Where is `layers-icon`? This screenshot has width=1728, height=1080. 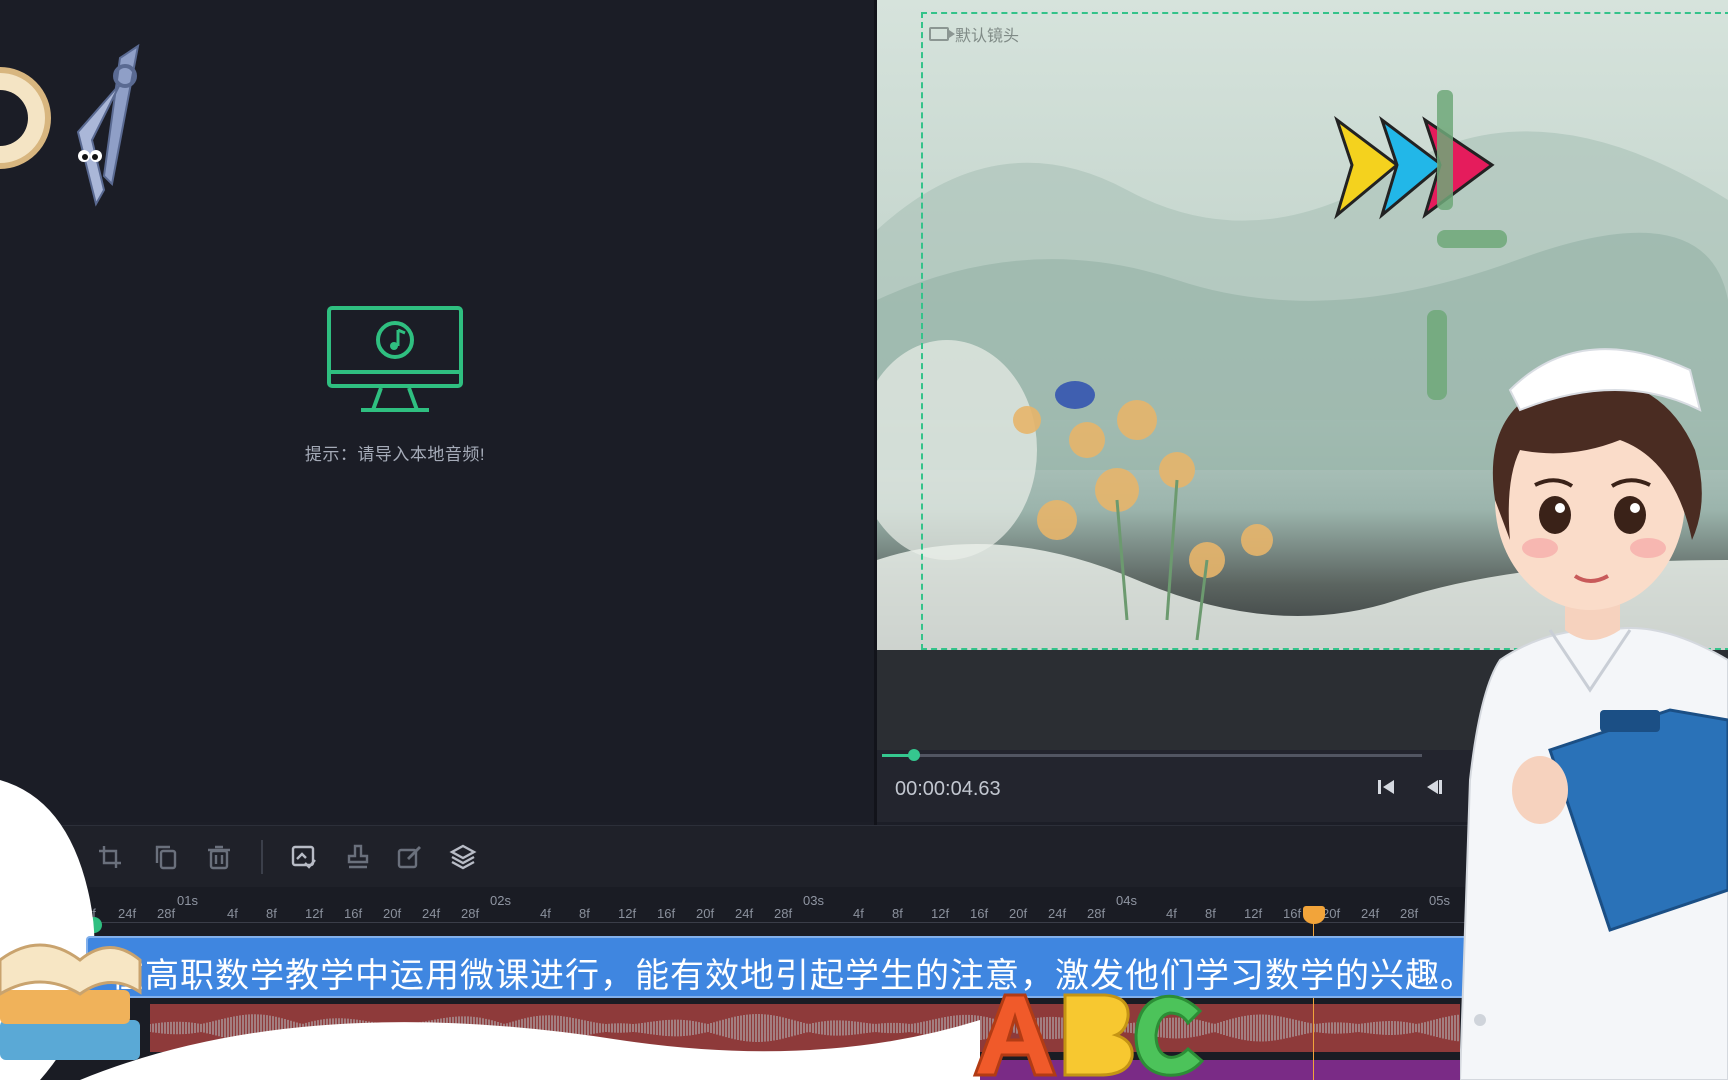
layers-icon is located at coordinates (463, 857).